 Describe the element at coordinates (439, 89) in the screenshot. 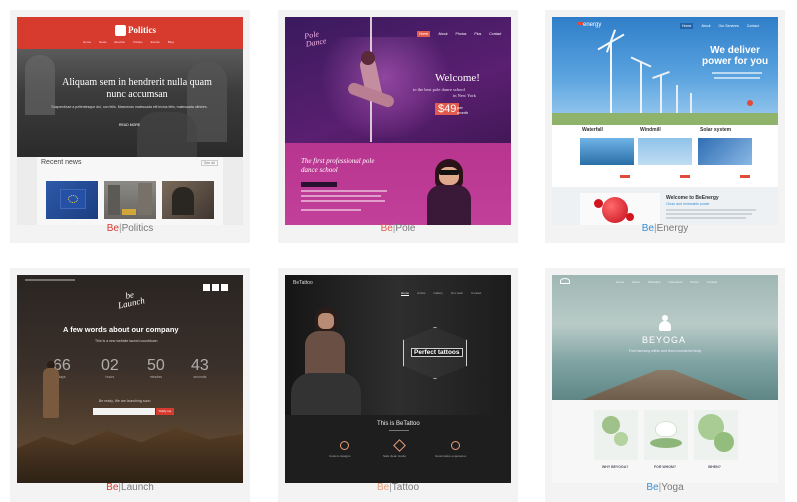

I see `pole-welcome-sub-1: to the best pole dance school` at that location.